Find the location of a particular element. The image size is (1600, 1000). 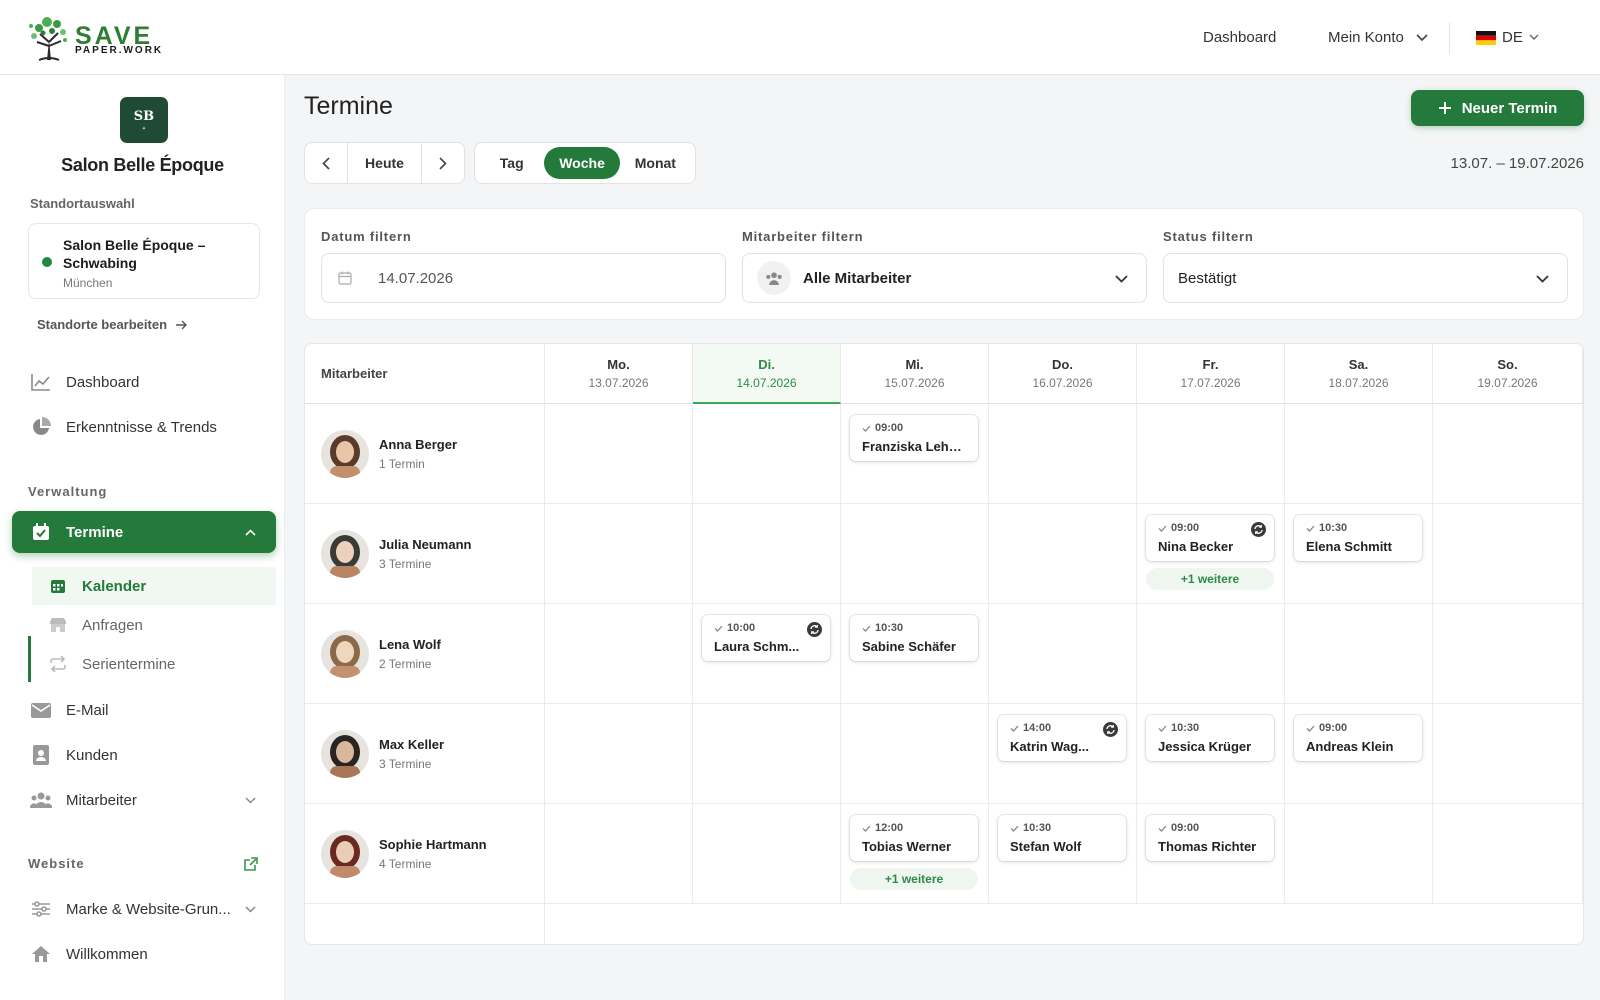

sidebar-item-willkommen: Willkommen is located at coordinates (144, 954).